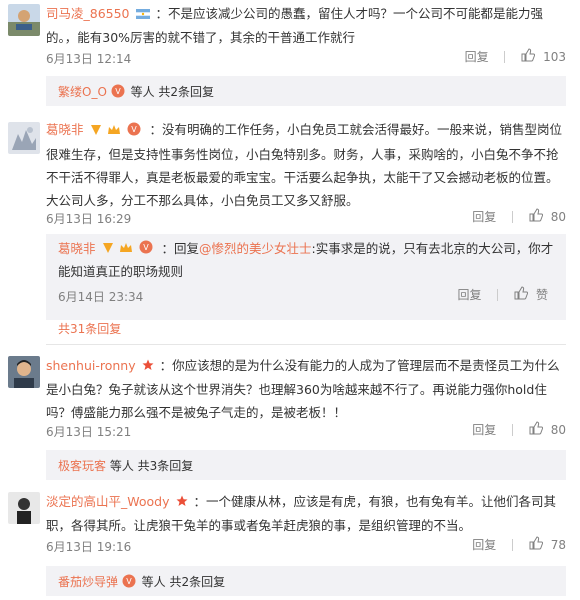  What do you see at coordinates (88, 13) in the screenshot?
I see `username: 司马凌_86550` at bounding box center [88, 13].